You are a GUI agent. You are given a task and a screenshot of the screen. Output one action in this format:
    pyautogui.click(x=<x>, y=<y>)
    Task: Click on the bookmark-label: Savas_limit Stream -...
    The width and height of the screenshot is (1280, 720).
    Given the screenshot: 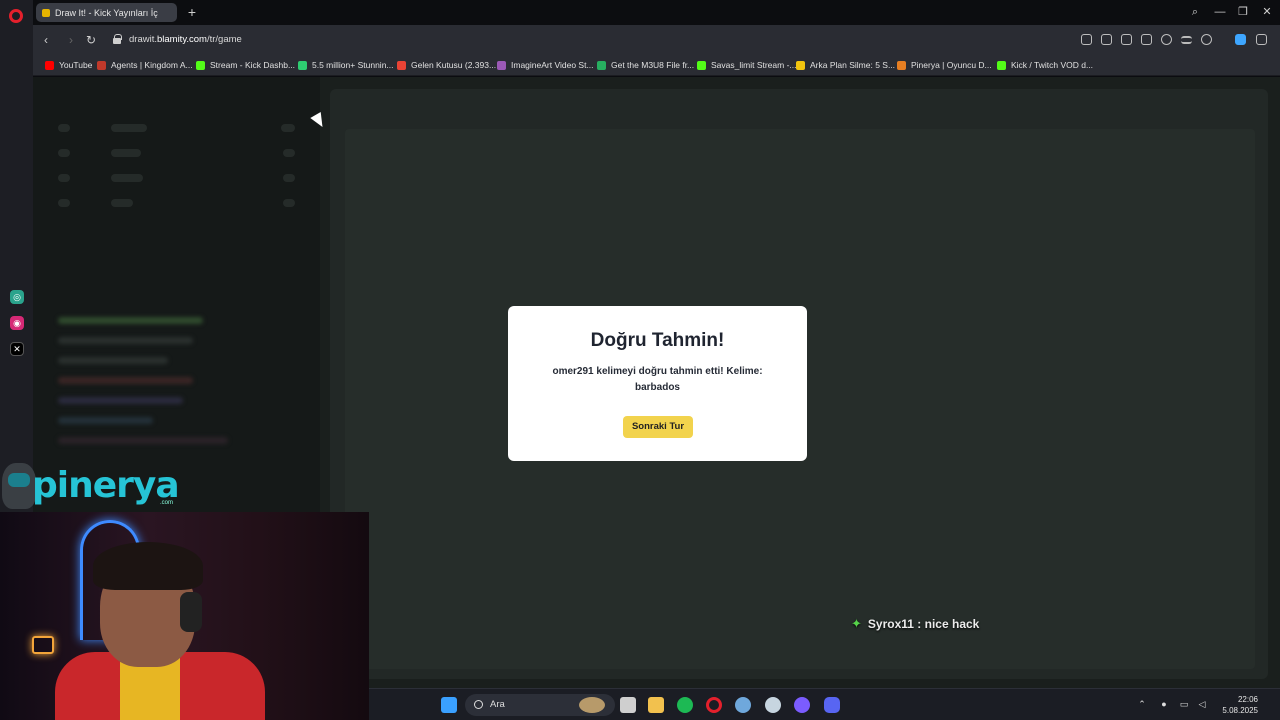 What is the action you would take?
    pyautogui.click(x=754, y=65)
    